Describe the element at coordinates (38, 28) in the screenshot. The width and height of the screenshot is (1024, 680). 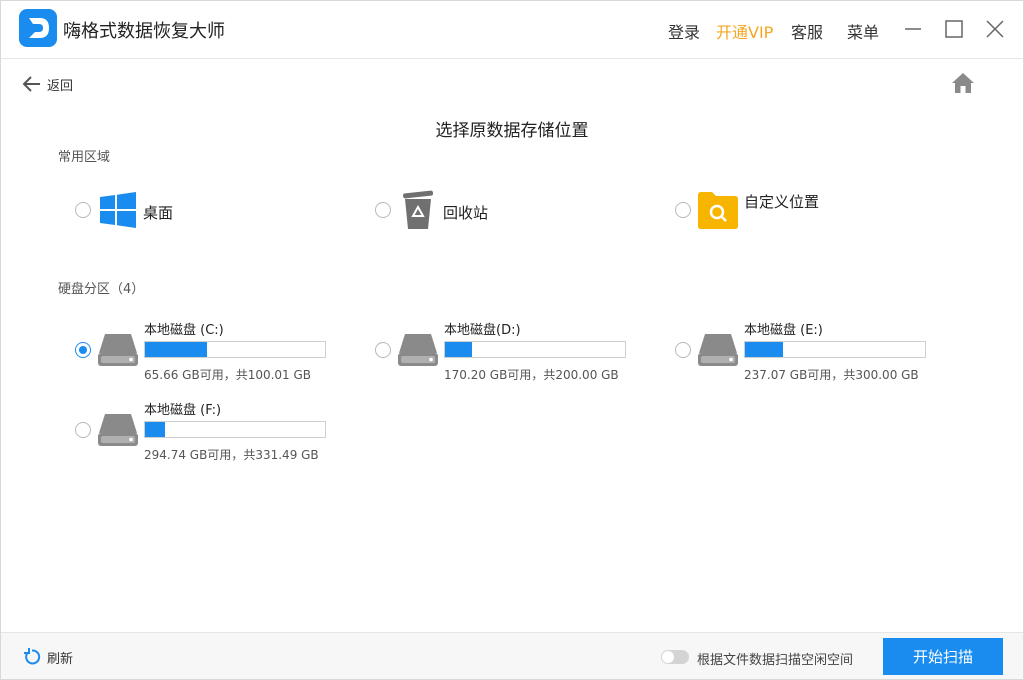
I see `app-logo-icon` at that location.